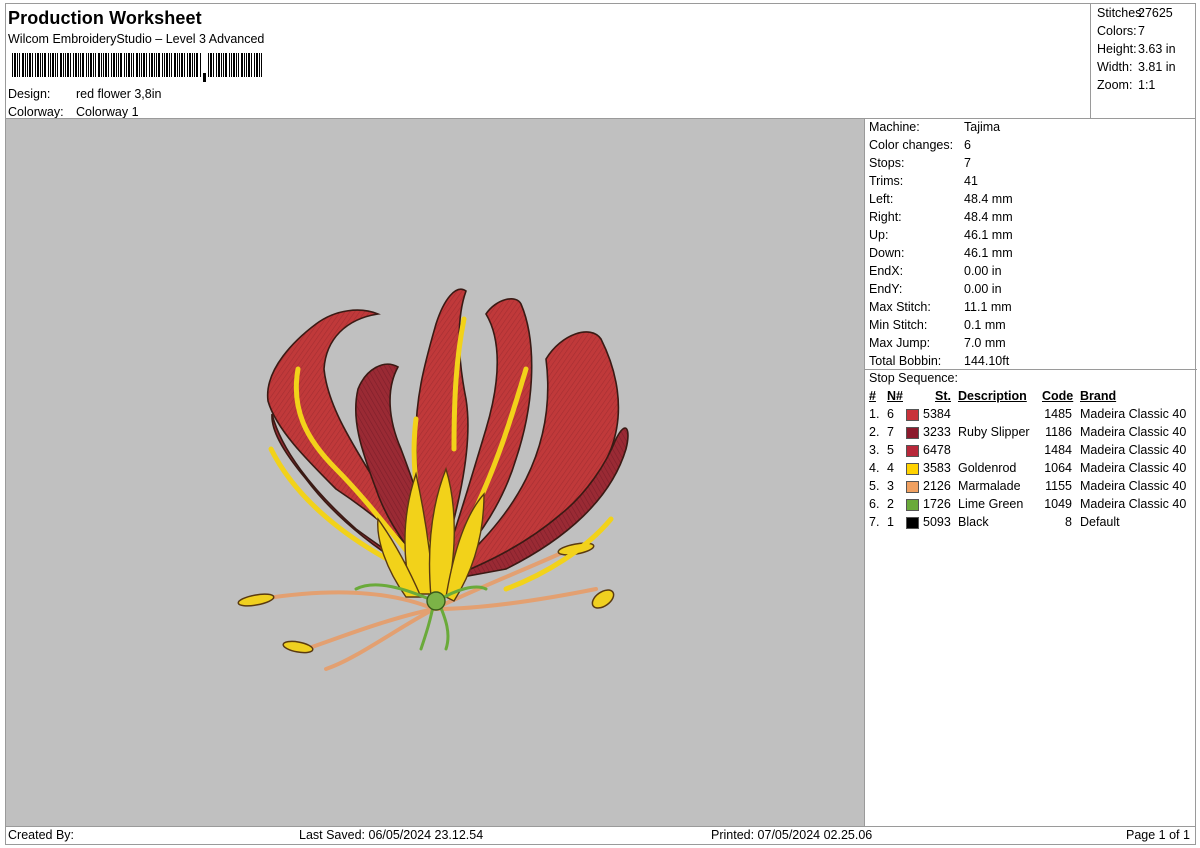 This screenshot has height=848, width=1200. What do you see at coordinates (792, 835) in the screenshot?
I see `printed-date: Printed: 07/05/2024 02.25.06` at bounding box center [792, 835].